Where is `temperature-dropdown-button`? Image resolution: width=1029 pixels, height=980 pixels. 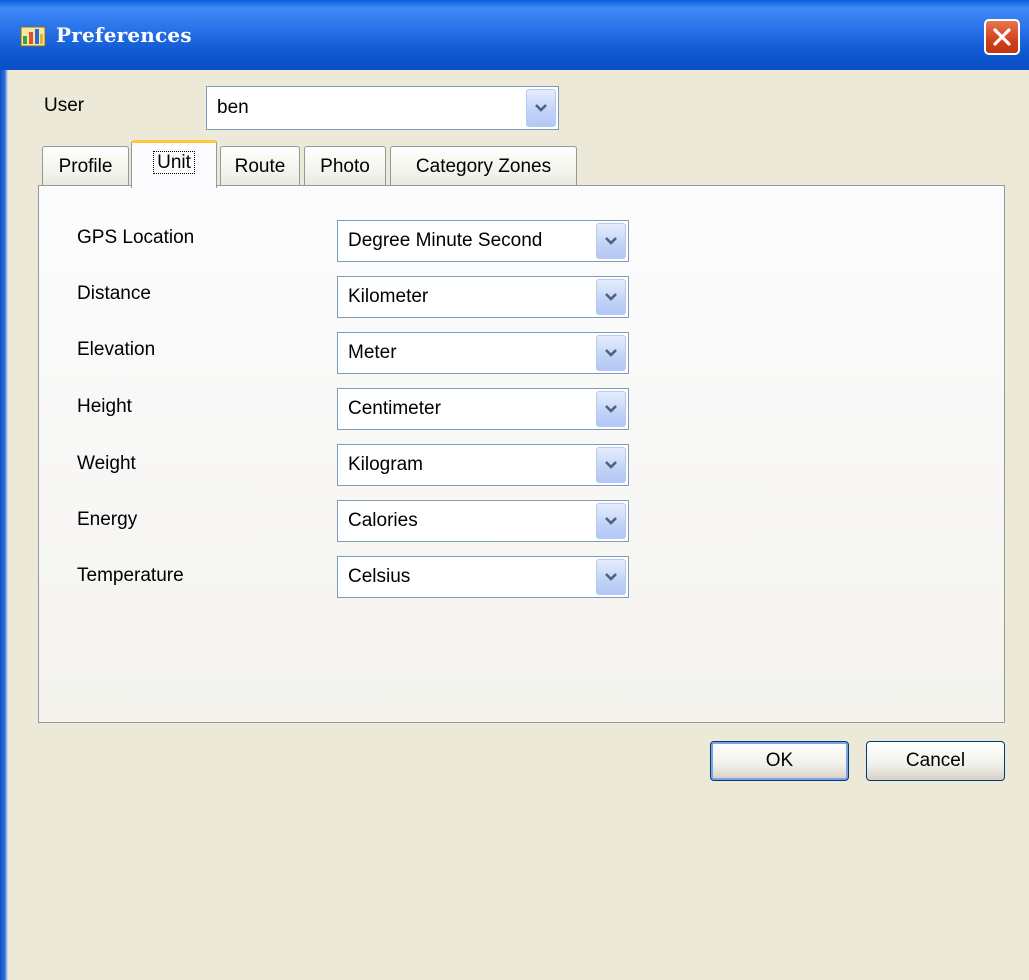
temperature-dropdown-button is located at coordinates (611, 577).